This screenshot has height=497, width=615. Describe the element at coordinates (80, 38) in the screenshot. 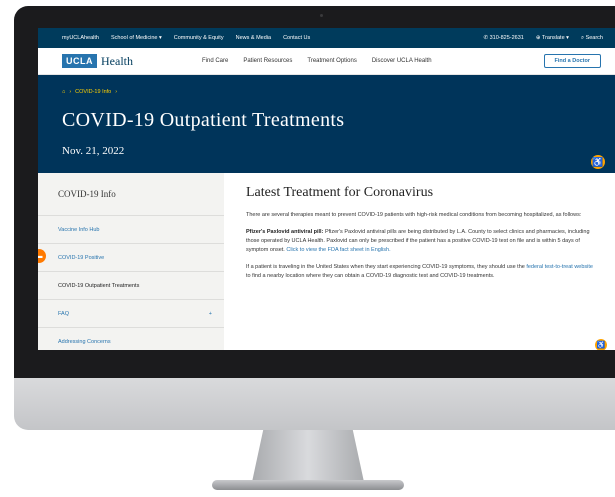

I see `utility-link-myuclahealth: myUCLAhealth` at that location.